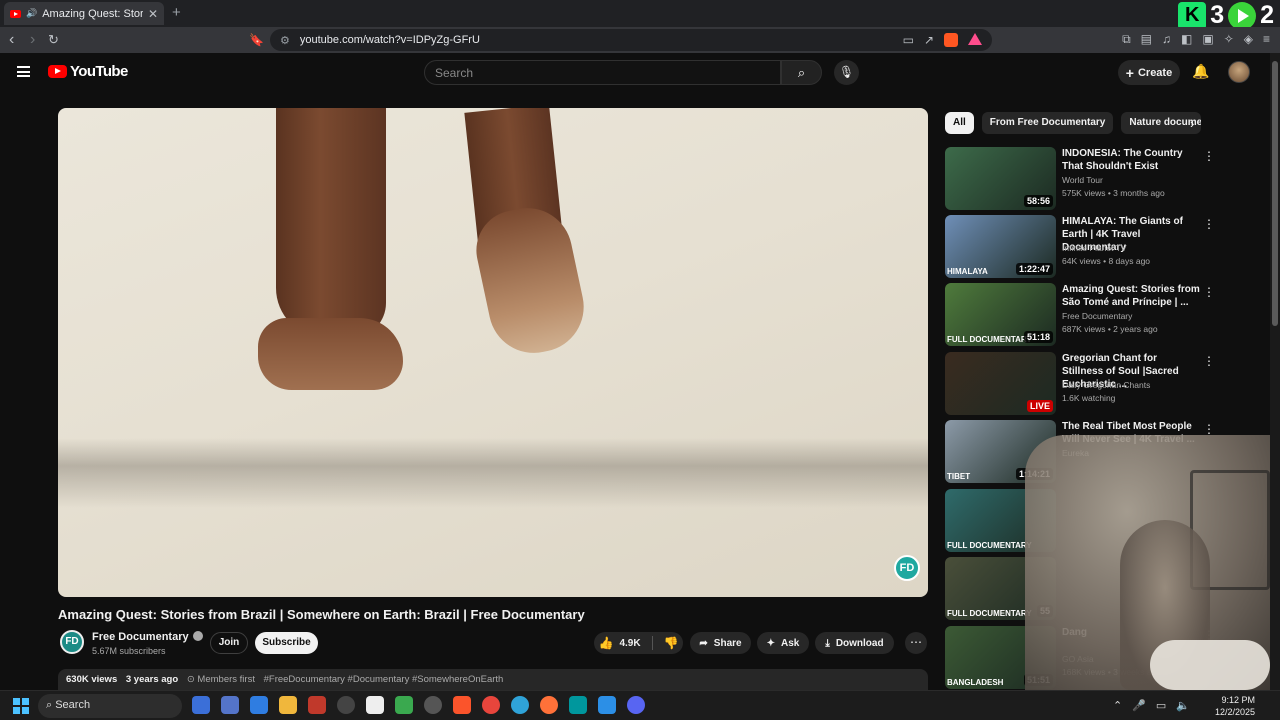 Image resolution: width=1280 pixels, height=720 pixels. Describe the element at coordinates (783, 643) in the screenshot. I see `ask-button: ✦ Ask` at that location.